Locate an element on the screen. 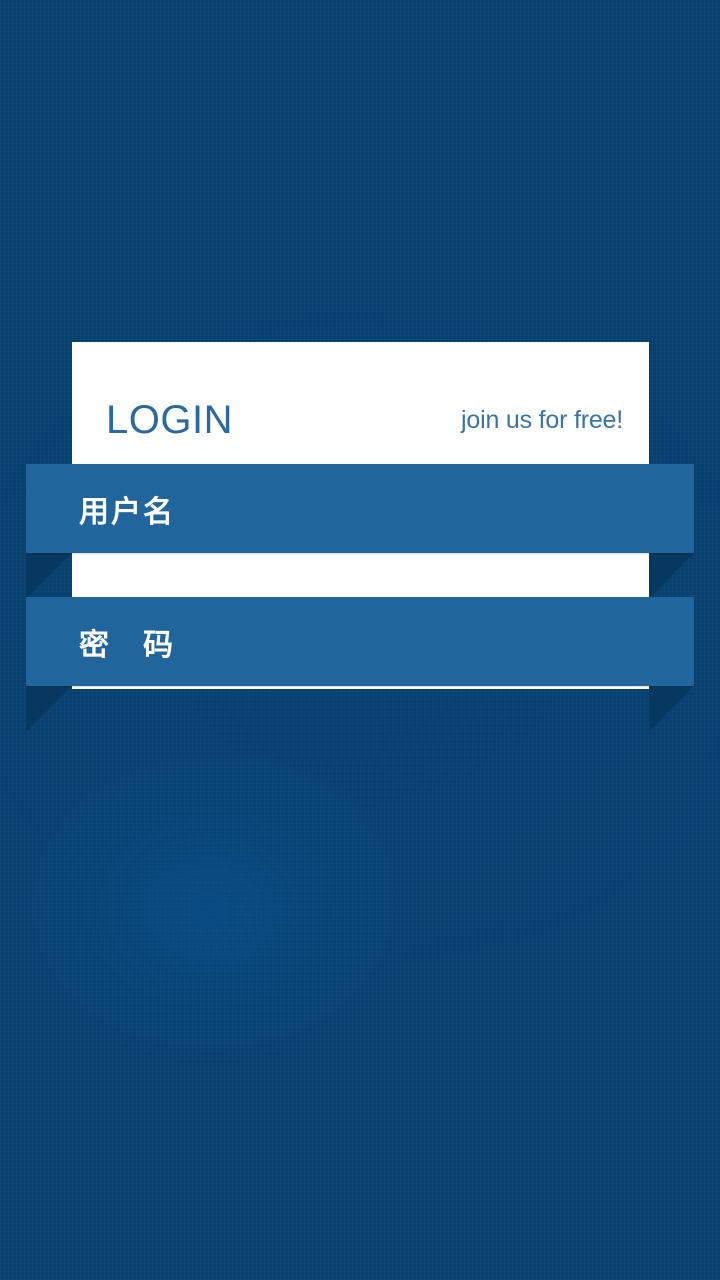  password-ribbon-left-fold is located at coordinates (49, 709).